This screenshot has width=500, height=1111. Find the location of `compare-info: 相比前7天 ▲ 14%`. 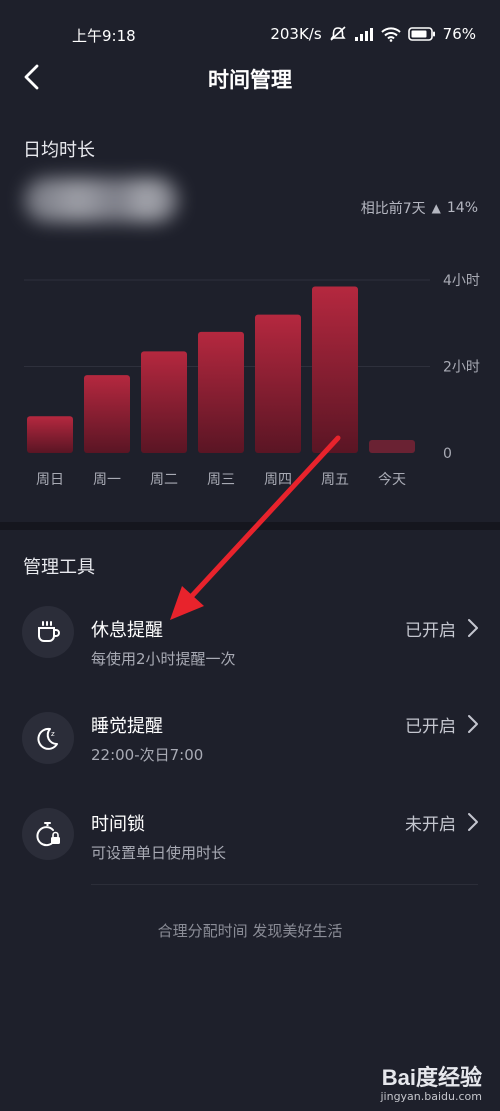

compare-info: 相比前7天 ▲ 14% is located at coordinates (419, 208).